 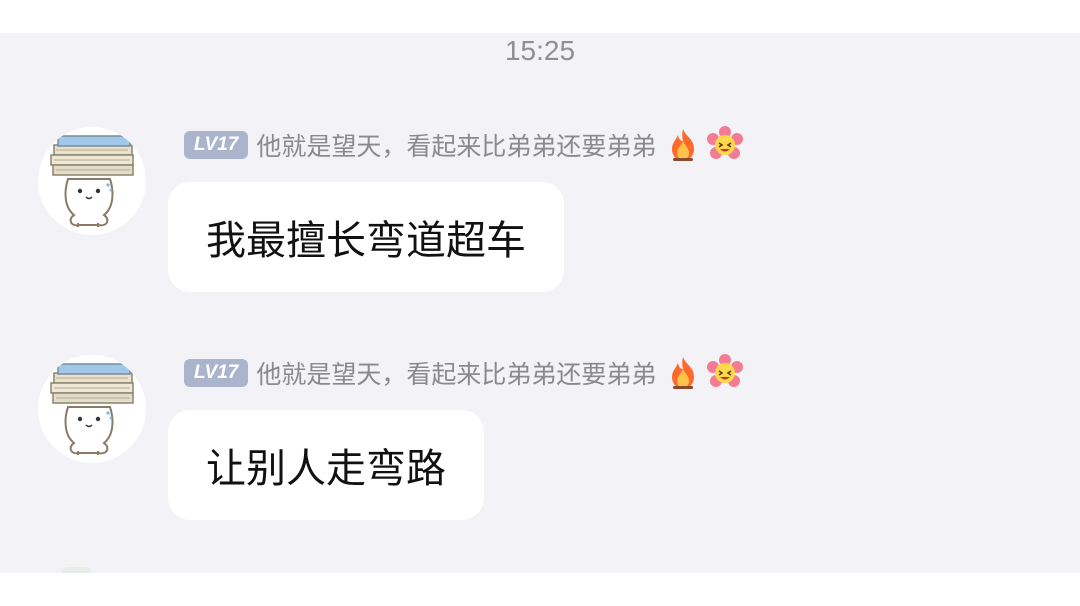 I want to click on message-bubble: 我最擅长弯道超车, so click(x=366, y=237).